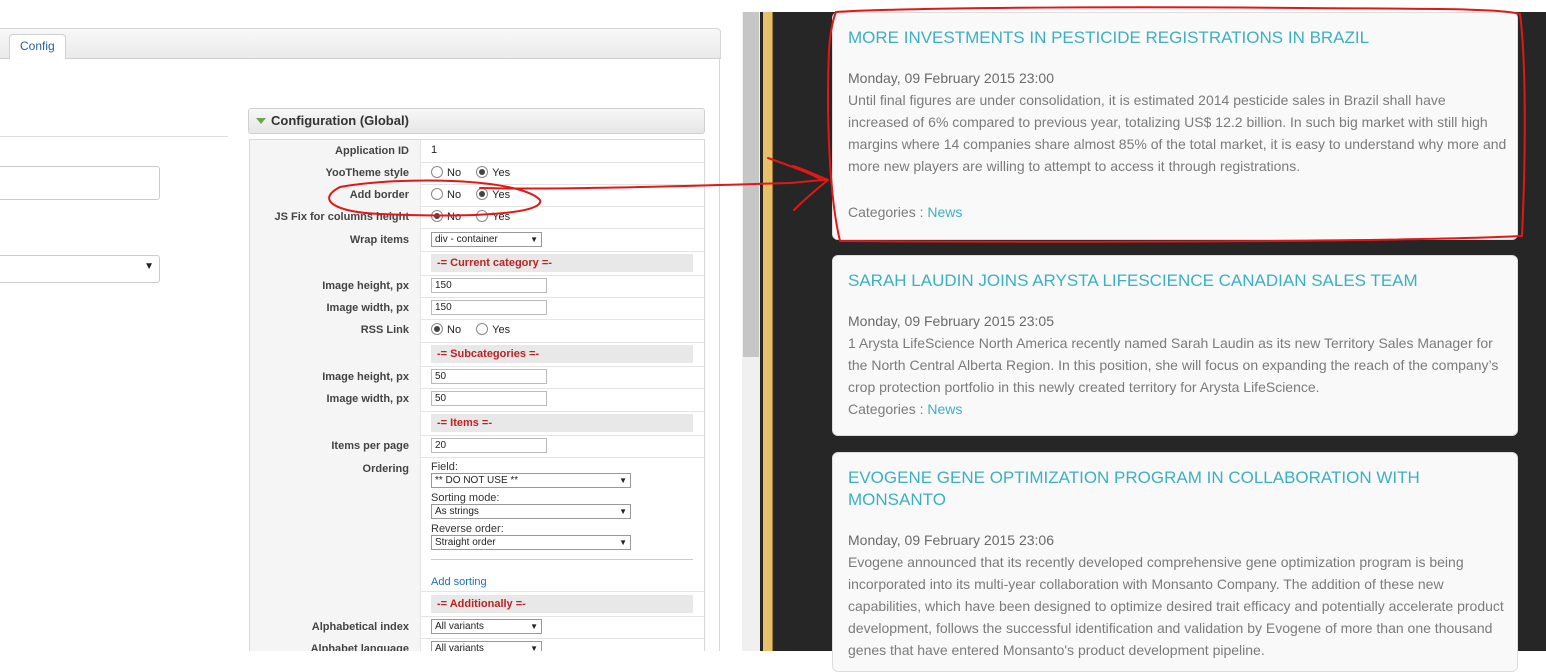 This screenshot has height=672, width=1546. Describe the element at coordinates (489, 376) in the screenshot. I see `sc-image-height-input: 50` at that location.